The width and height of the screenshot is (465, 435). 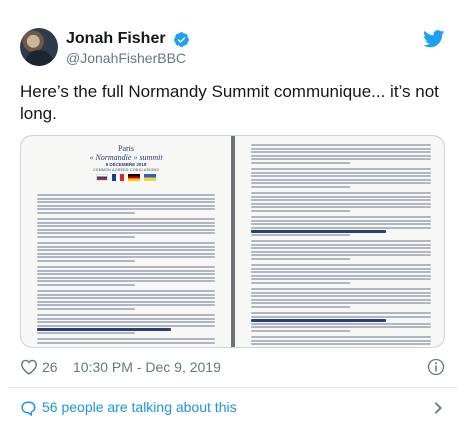 I want to click on author-handle: @JonahFisherBBC, so click(x=128, y=58).